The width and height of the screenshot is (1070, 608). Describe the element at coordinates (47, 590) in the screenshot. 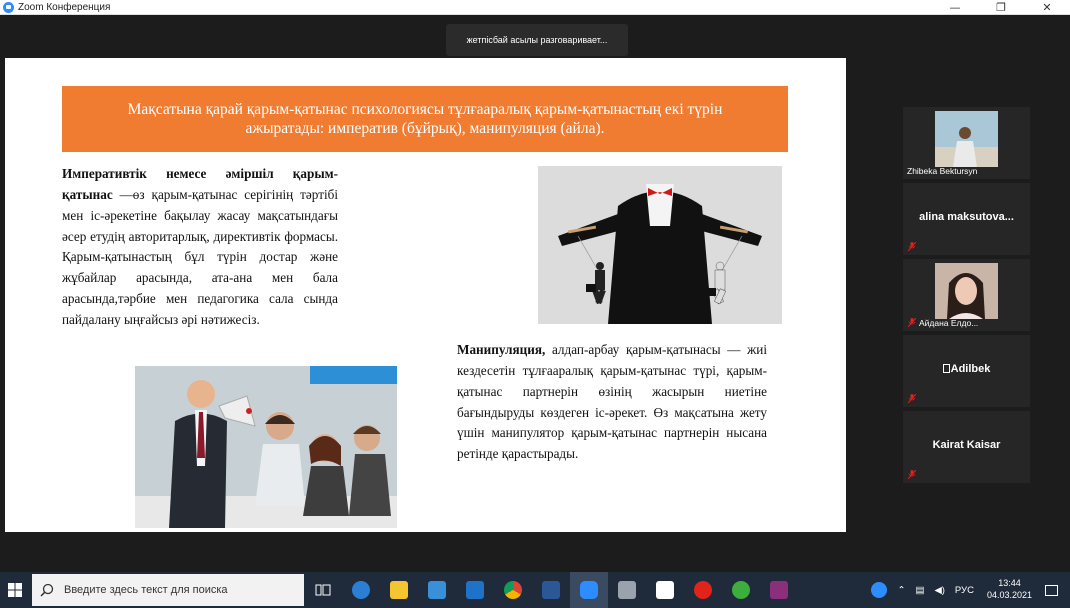

I see `search-icon` at that location.